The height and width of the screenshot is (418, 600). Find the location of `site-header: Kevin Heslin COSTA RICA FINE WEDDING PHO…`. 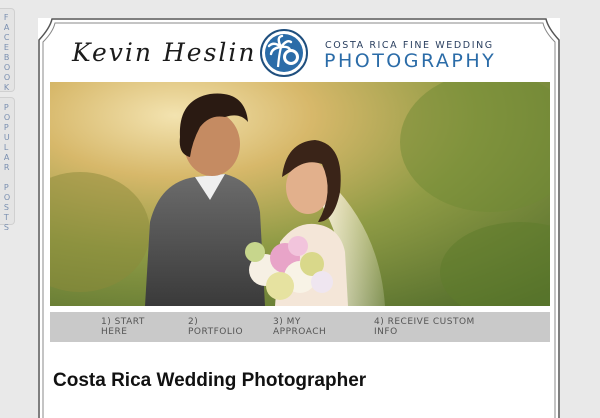

site-header: Kevin Heslin COSTA RICA FINE WEDDING PHO… is located at coordinates (299, 50).